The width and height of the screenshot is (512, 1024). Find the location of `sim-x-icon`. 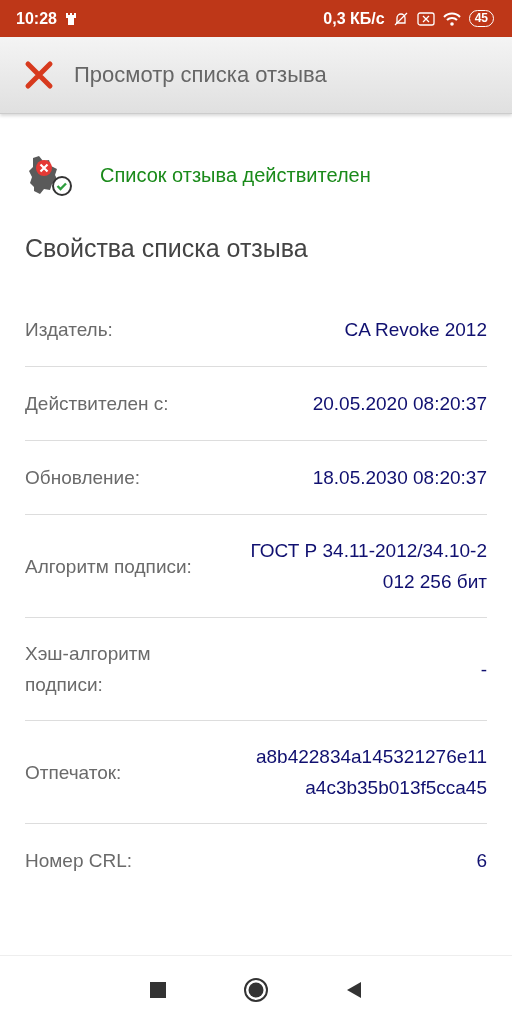

sim-x-icon is located at coordinates (425, 18).